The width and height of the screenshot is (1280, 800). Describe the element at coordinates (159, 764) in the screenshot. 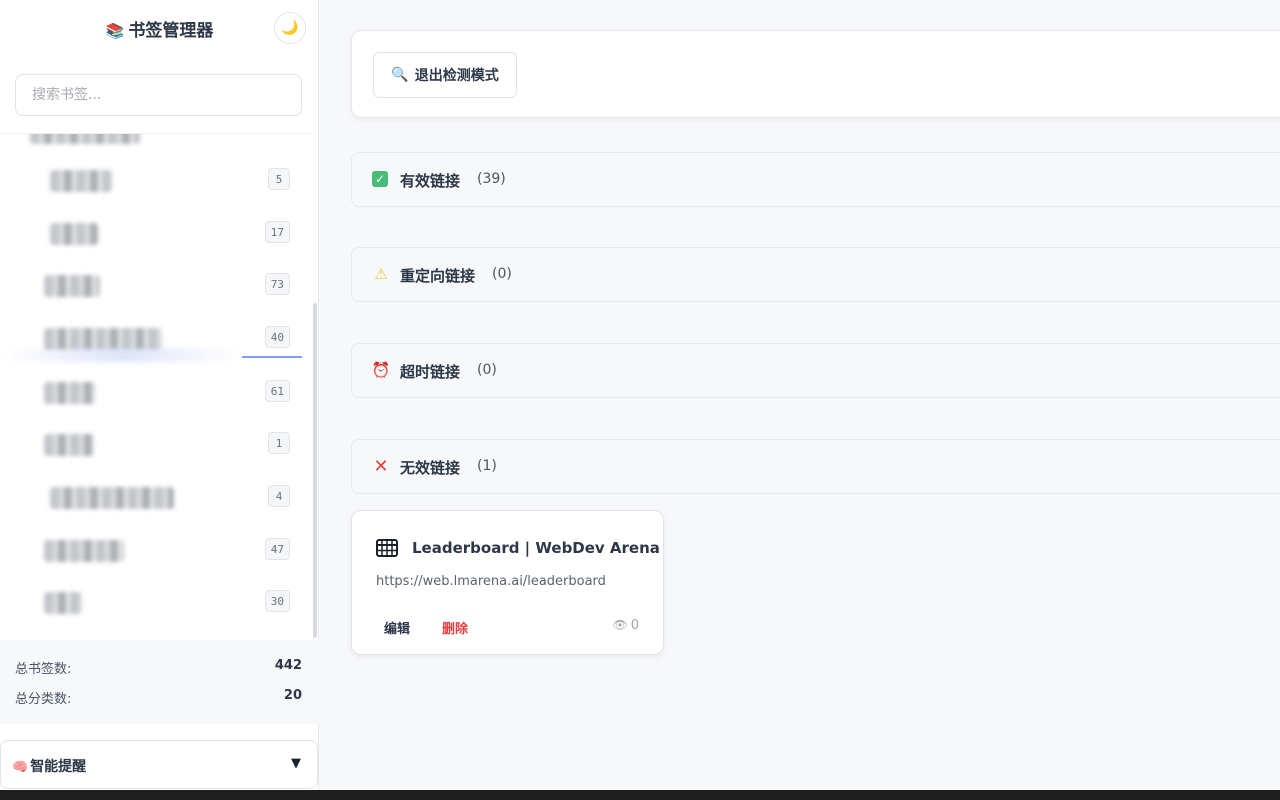

I see `smart-reminder-toggle: 🧠 智能提醒 ▼` at that location.